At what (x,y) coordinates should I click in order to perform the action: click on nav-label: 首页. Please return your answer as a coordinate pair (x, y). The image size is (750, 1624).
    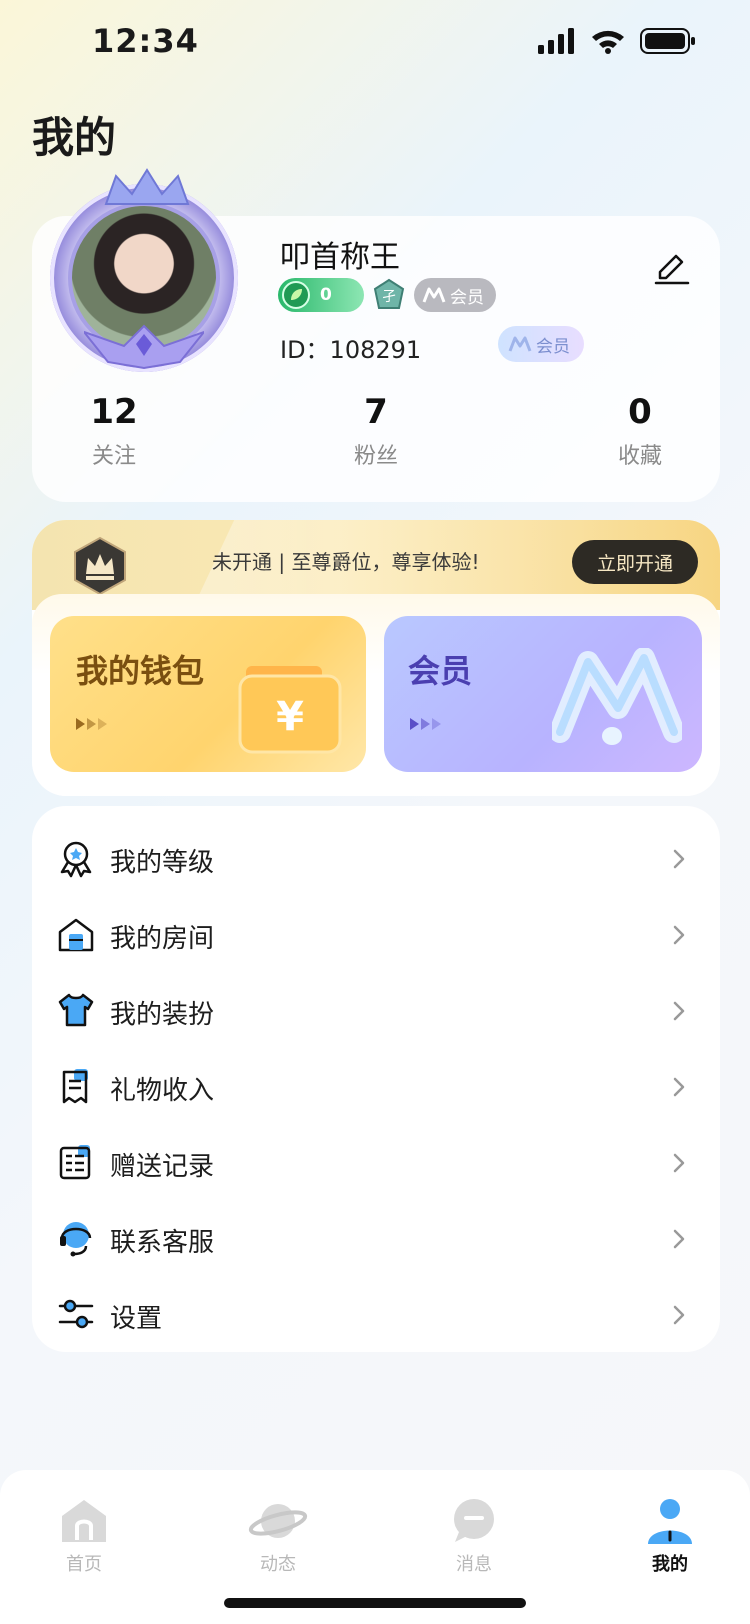
    Looking at the image, I should click on (84, 1564).